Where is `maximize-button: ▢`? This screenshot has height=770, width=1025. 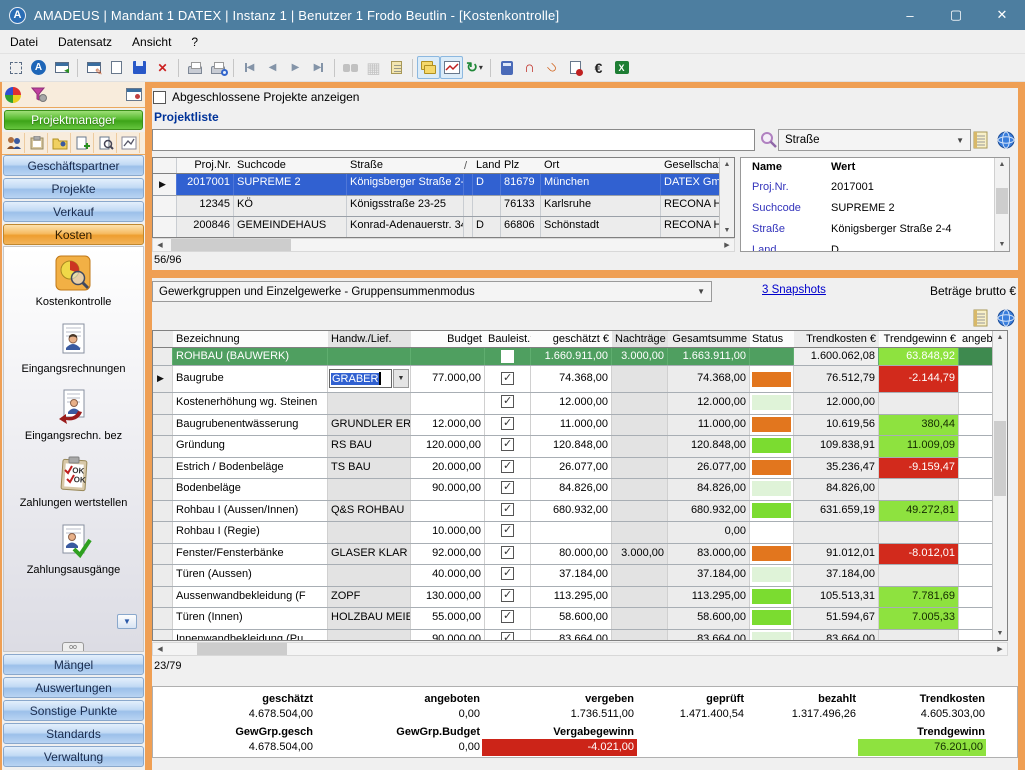
maximize-button: ▢ is located at coordinates (956, 15).